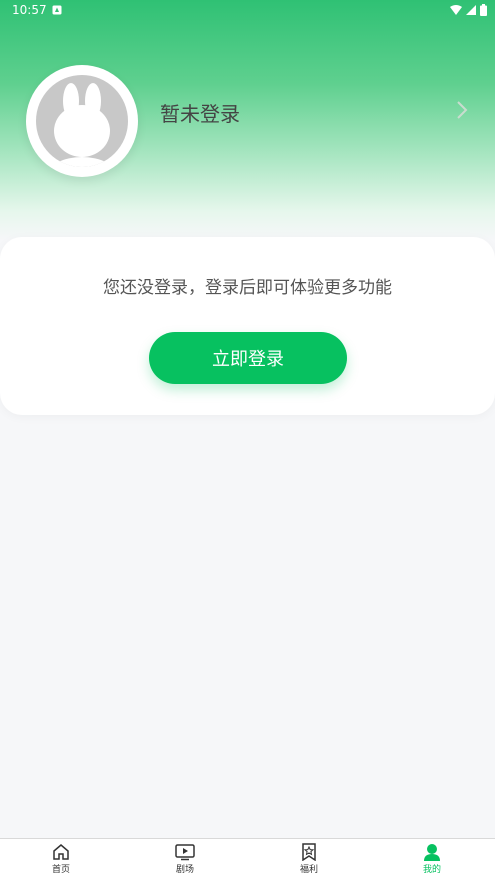  I want to click on home-icon, so click(61, 852).